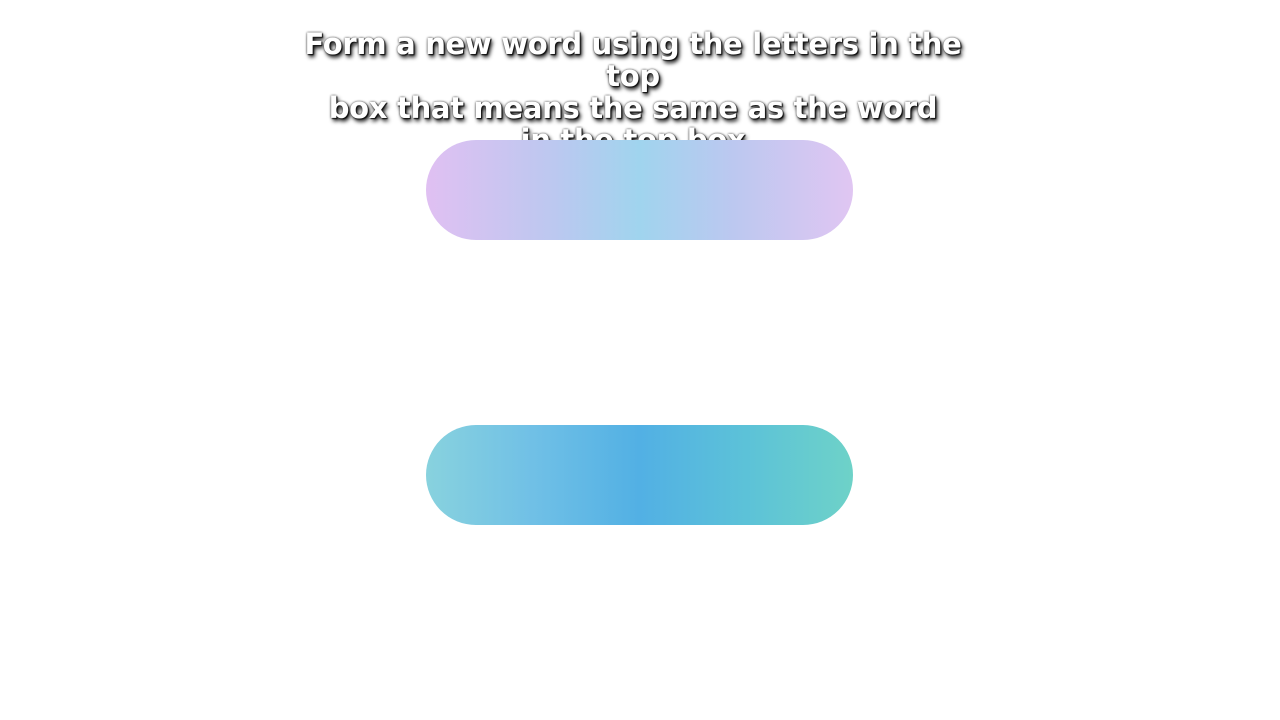 This screenshot has width=1280, height=720. I want to click on source-word-box, so click(639, 190).